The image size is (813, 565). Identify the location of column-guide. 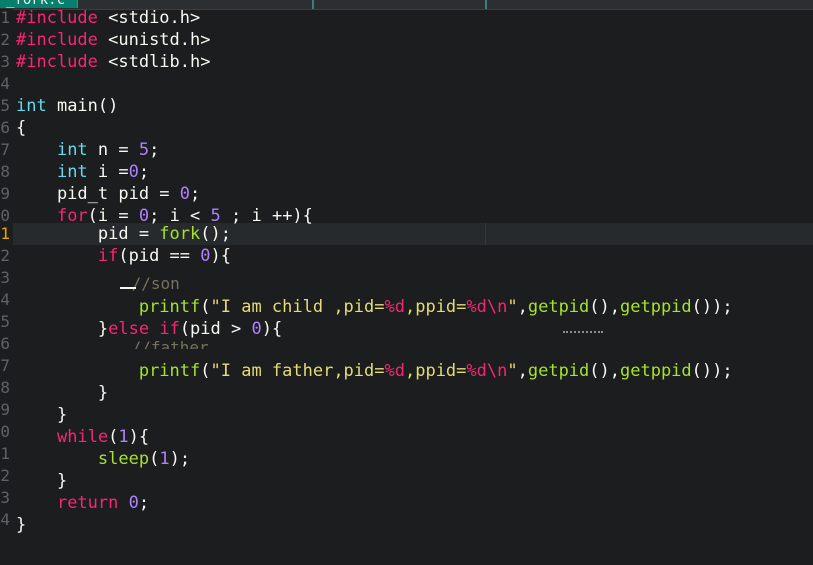
(485, 234).